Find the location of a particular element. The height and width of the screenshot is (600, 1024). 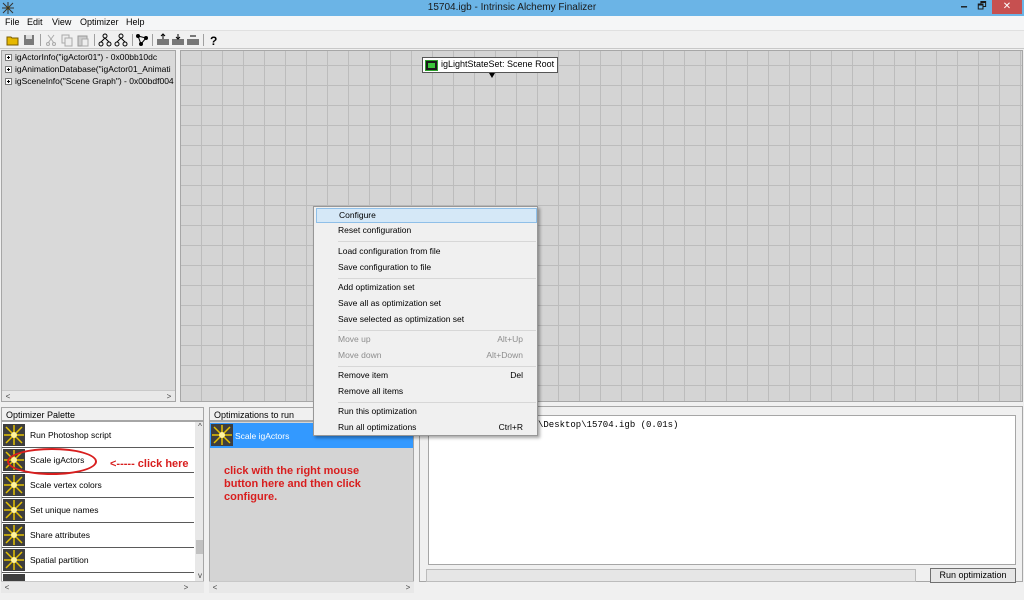

menu-item-shortcut: Del is located at coordinates (516, 375).